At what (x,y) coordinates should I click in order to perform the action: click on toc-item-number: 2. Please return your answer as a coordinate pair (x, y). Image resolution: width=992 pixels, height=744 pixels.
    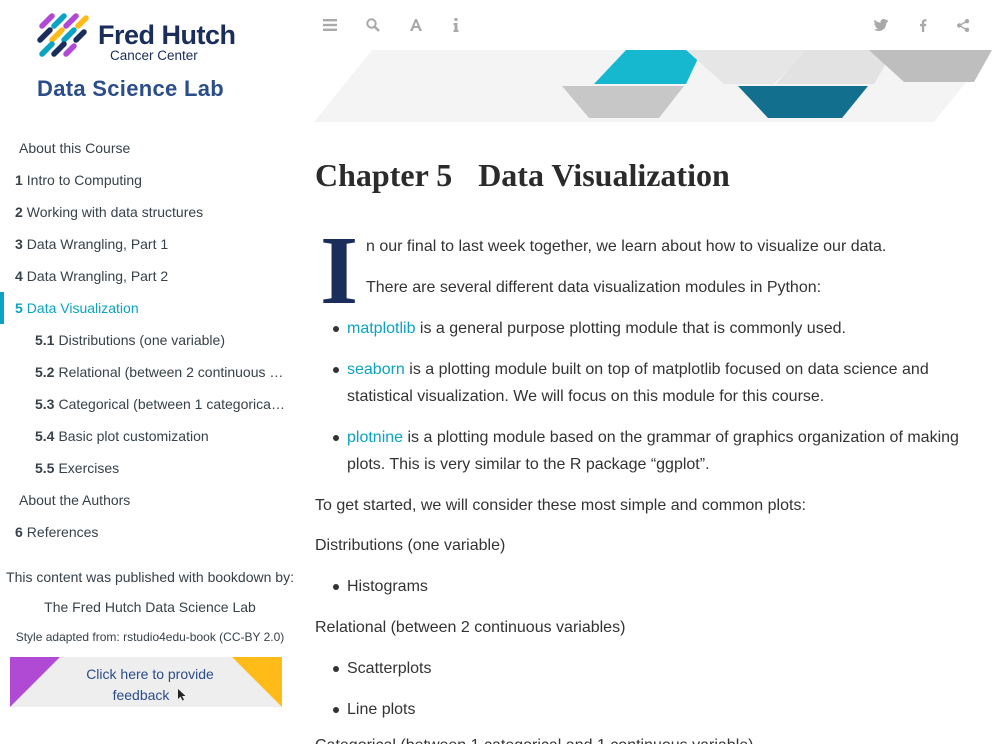
    Looking at the image, I should click on (19, 212).